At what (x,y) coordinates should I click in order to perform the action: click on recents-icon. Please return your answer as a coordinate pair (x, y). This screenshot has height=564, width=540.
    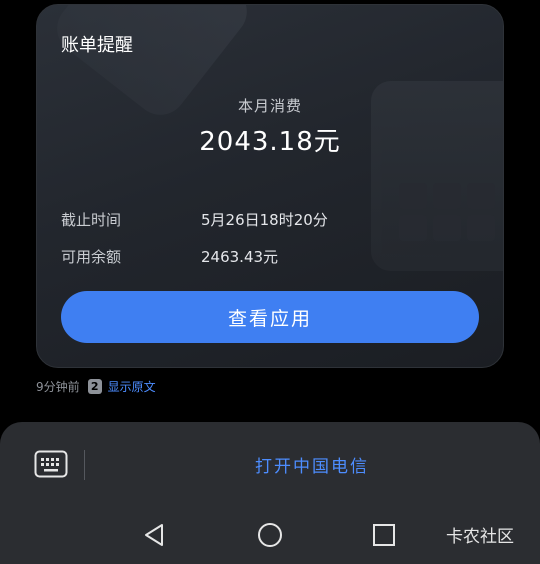
    Looking at the image, I should click on (384, 535).